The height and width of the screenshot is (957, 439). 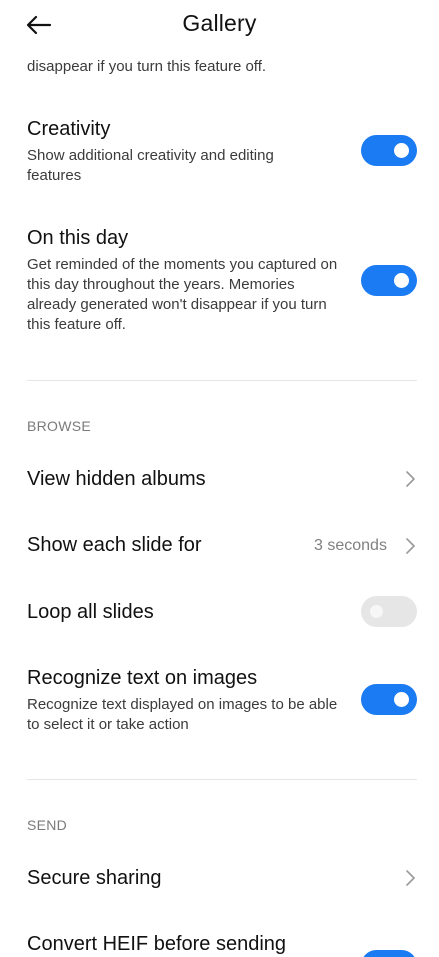 What do you see at coordinates (389, 699) in the screenshot?
I see `recognize-text-toggle` at bounding box center [389, 699].